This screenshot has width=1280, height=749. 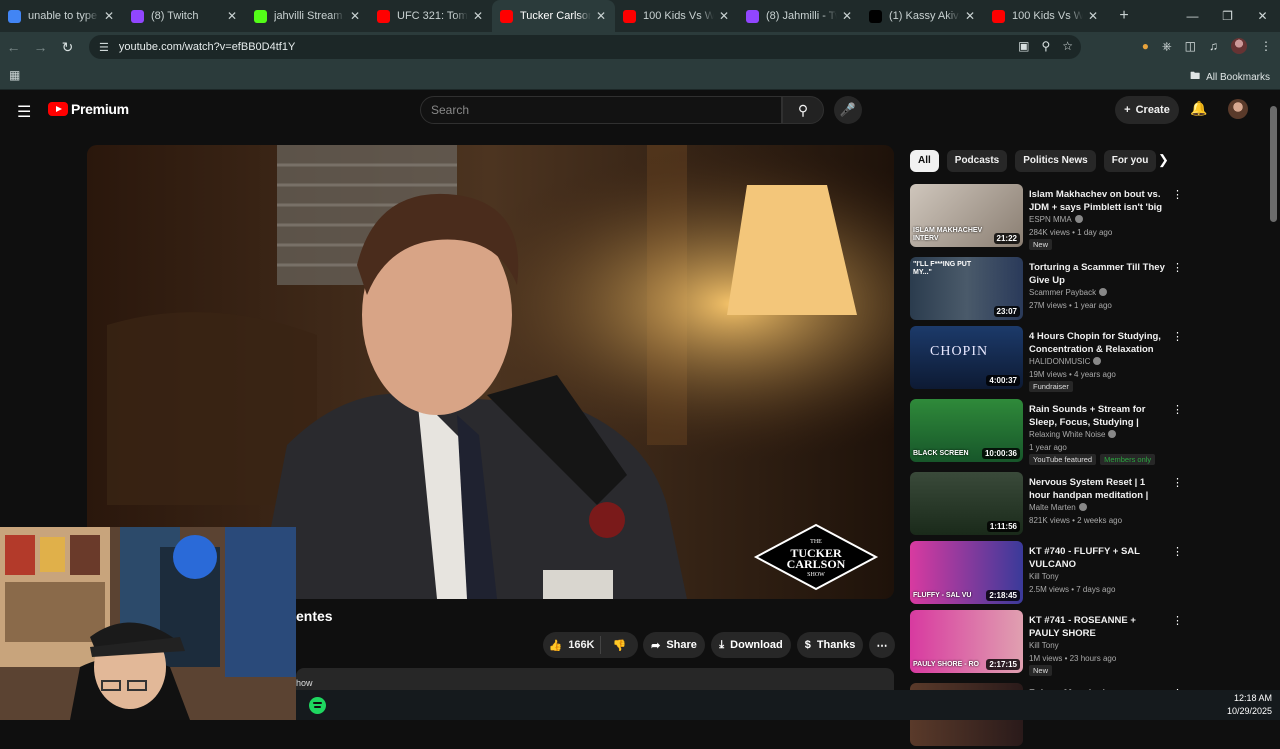 I want to click on channel-name: Scammer Payback, so click(x=1068, y=292).